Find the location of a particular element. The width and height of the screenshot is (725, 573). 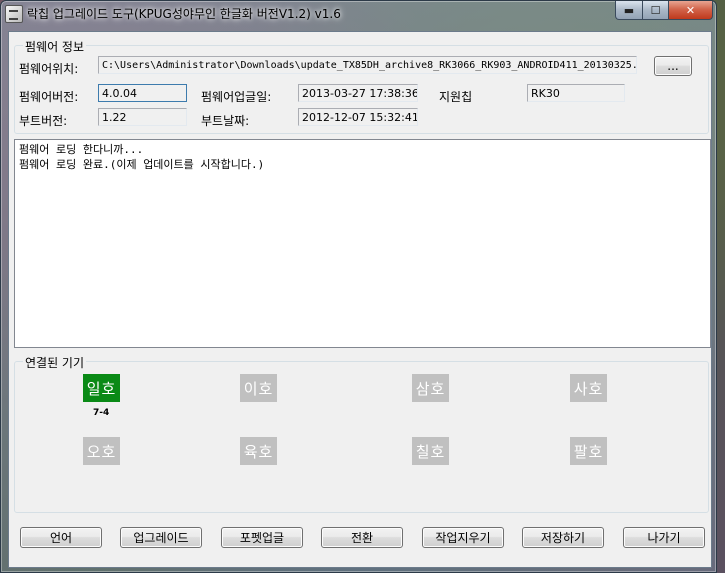

firmware-version-field: 4.0.04 is located at coordinates (142, 93).